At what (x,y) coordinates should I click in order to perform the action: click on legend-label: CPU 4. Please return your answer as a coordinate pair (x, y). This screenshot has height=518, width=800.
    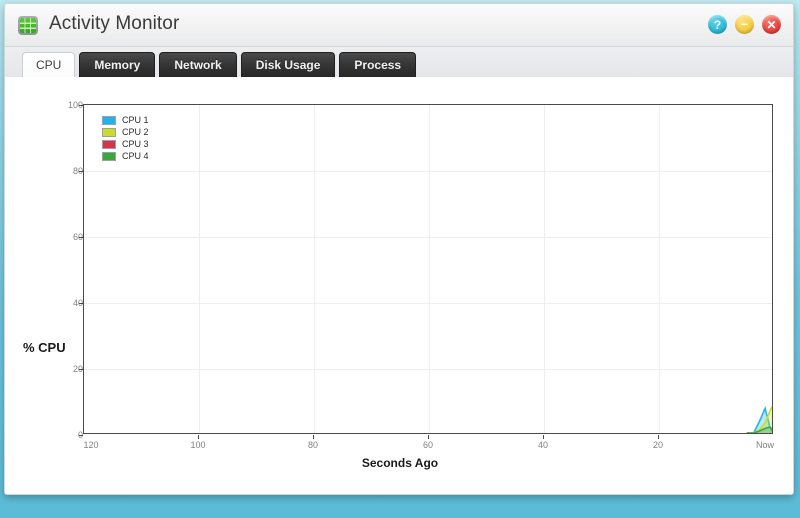
    Looking at the image, I should click on (135, 156).